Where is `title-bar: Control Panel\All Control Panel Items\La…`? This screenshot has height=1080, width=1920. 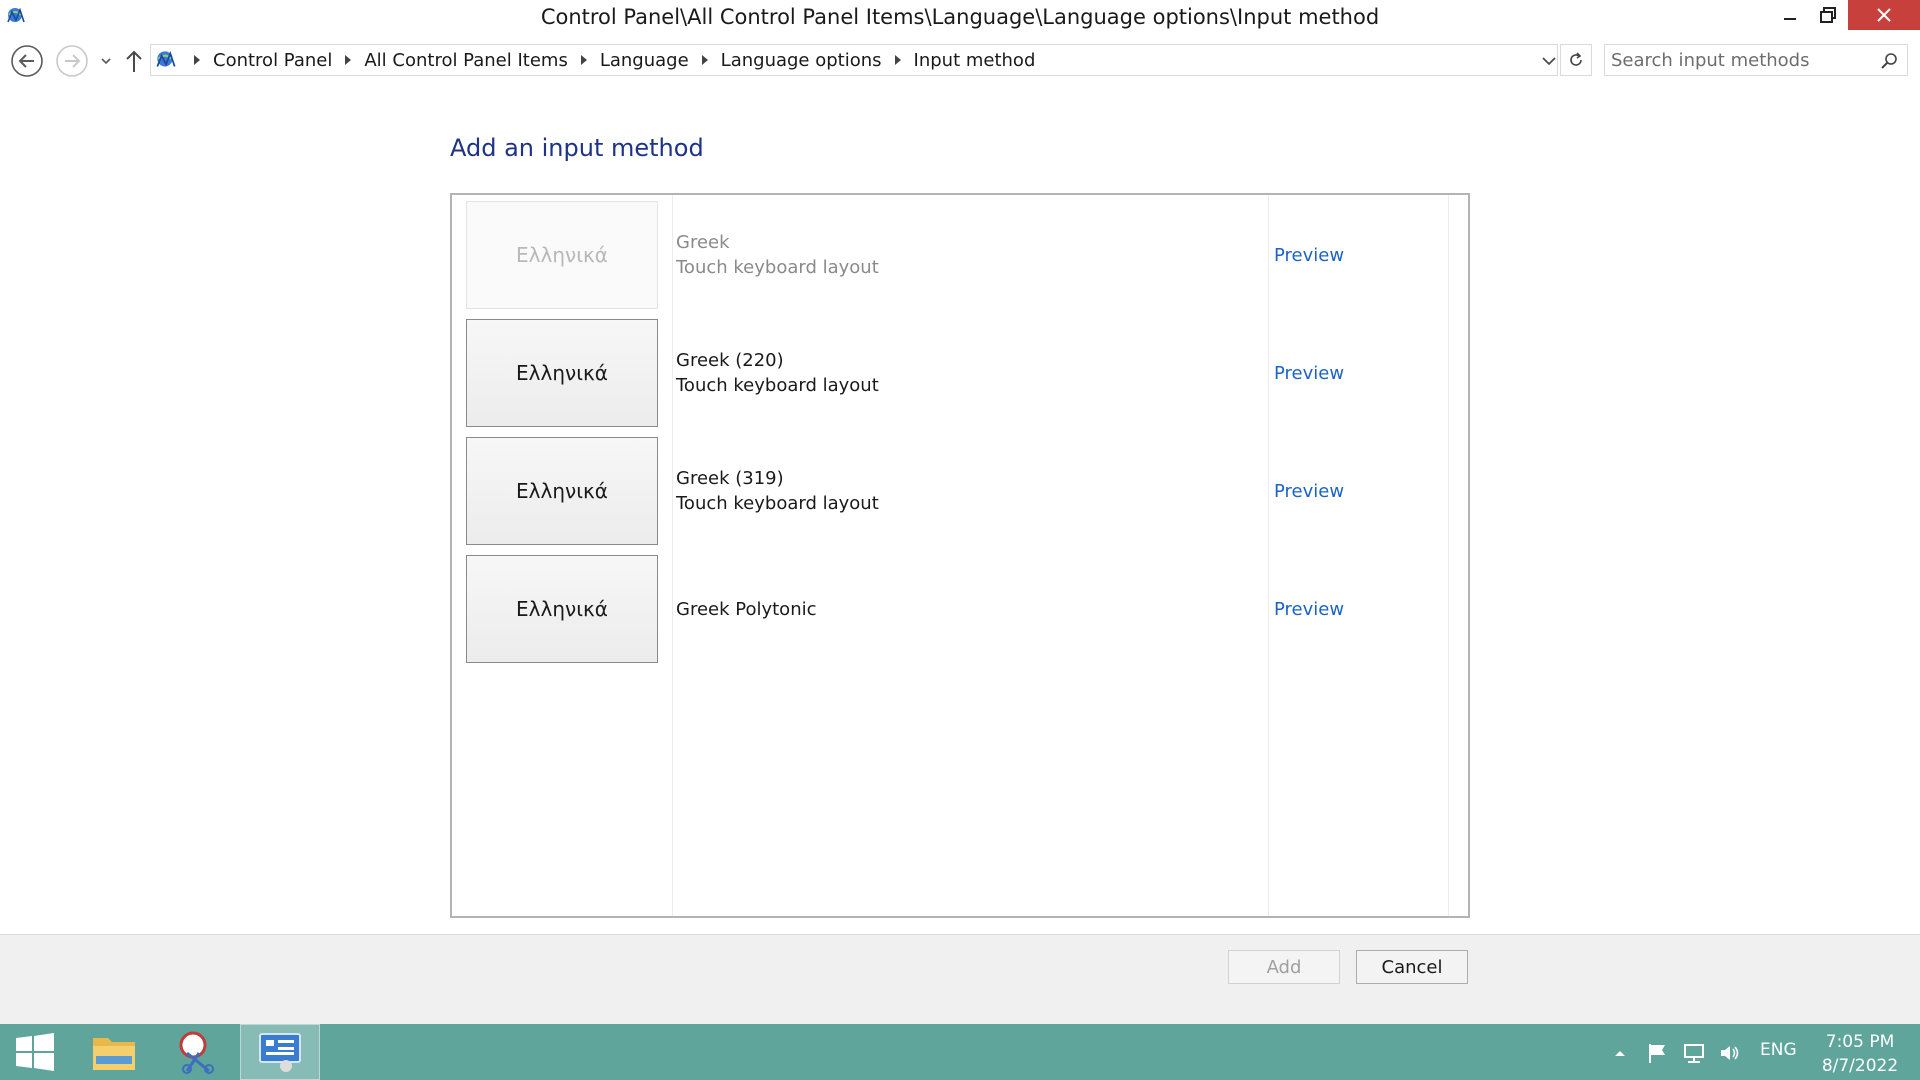 title-bar: Control Panel\All Control Panel Items\La… is located at coordinates (960, 18).